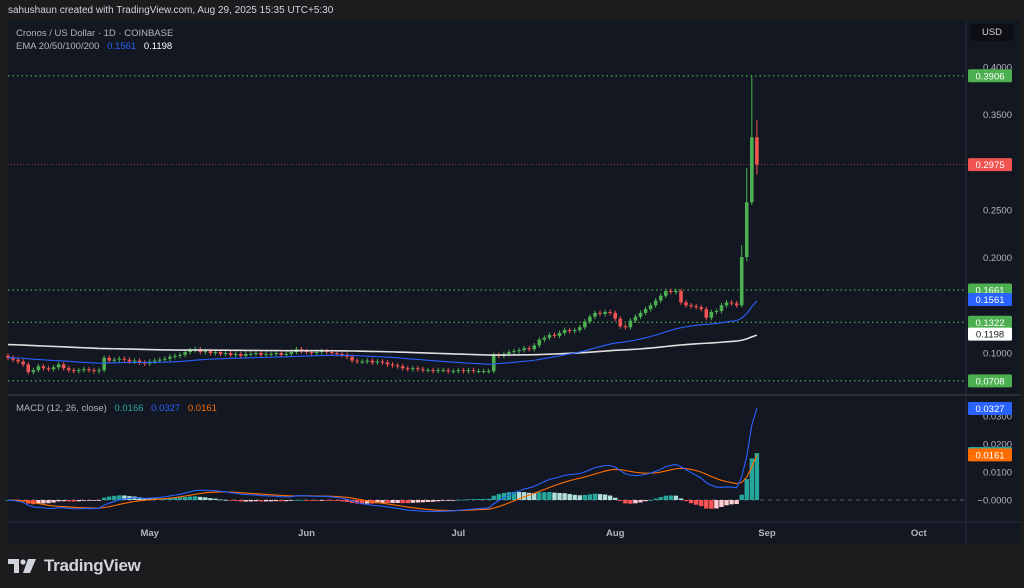  Describe the element at coordinates (997, 354) in the screenshot. I see `price-tick-label: 0.1000` at that location.